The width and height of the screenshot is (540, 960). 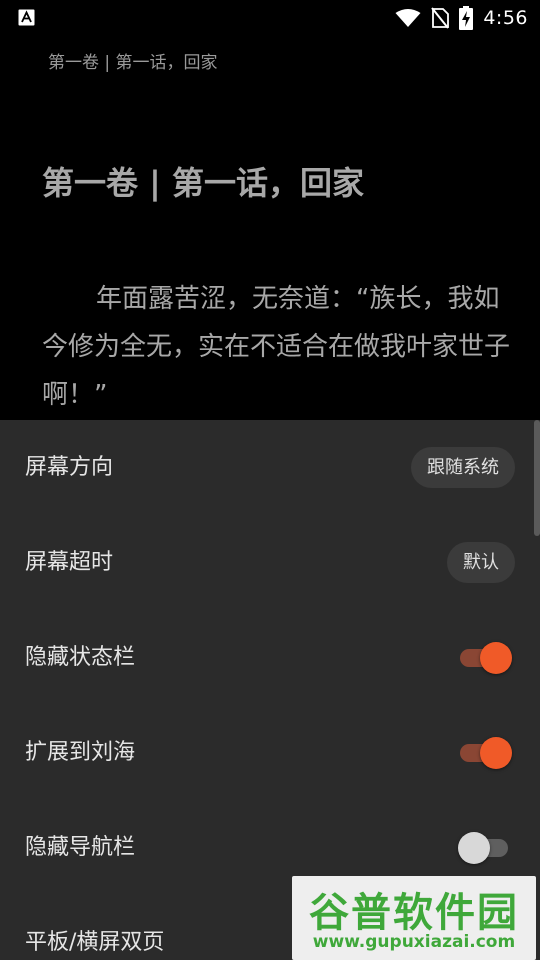 I want to click on setting-label: 隐藏导航栏, so click(x=80, y=847).